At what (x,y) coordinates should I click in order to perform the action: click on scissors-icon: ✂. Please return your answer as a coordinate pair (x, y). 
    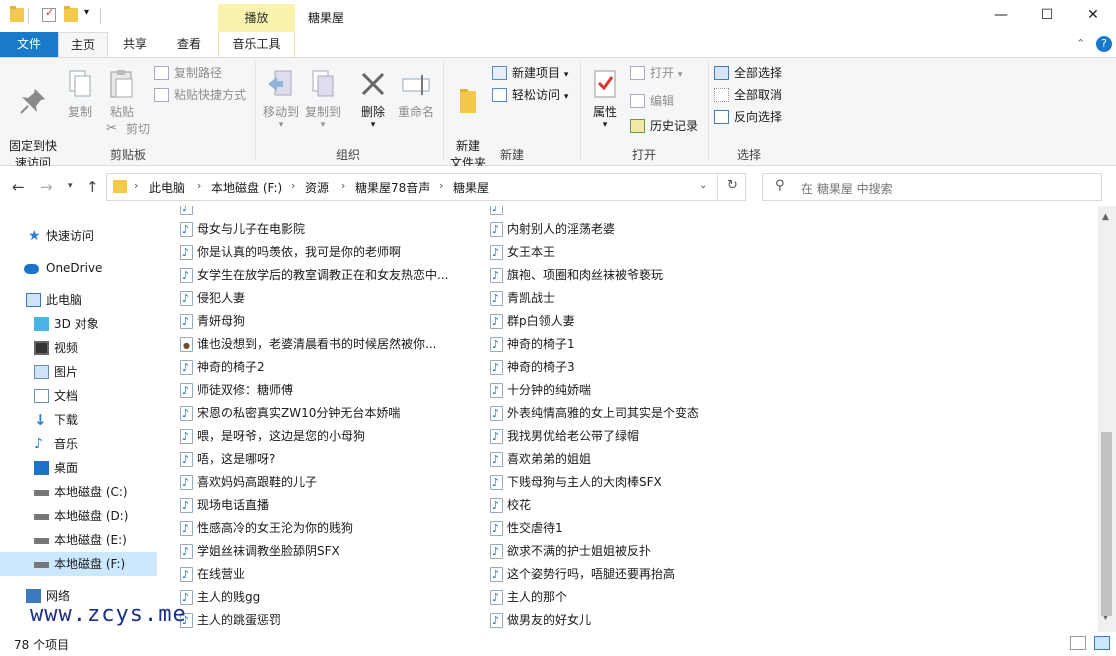
    Looking at the image, I should click on (111, 128).